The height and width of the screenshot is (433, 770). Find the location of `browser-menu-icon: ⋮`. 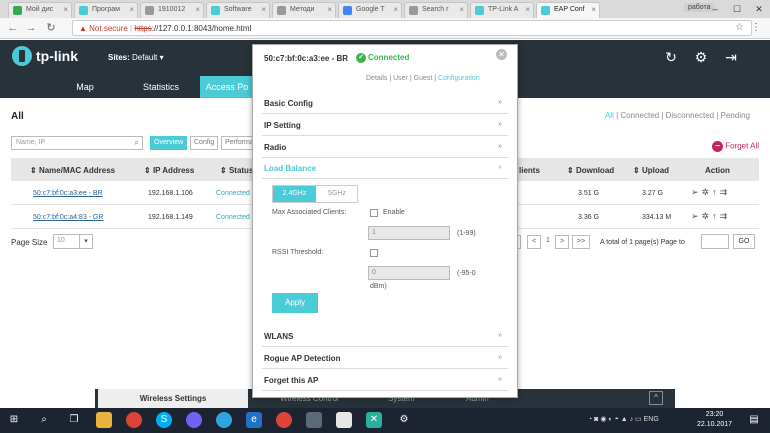

browser-menu-icon: ⋮ is located at coordinates (756, 27).